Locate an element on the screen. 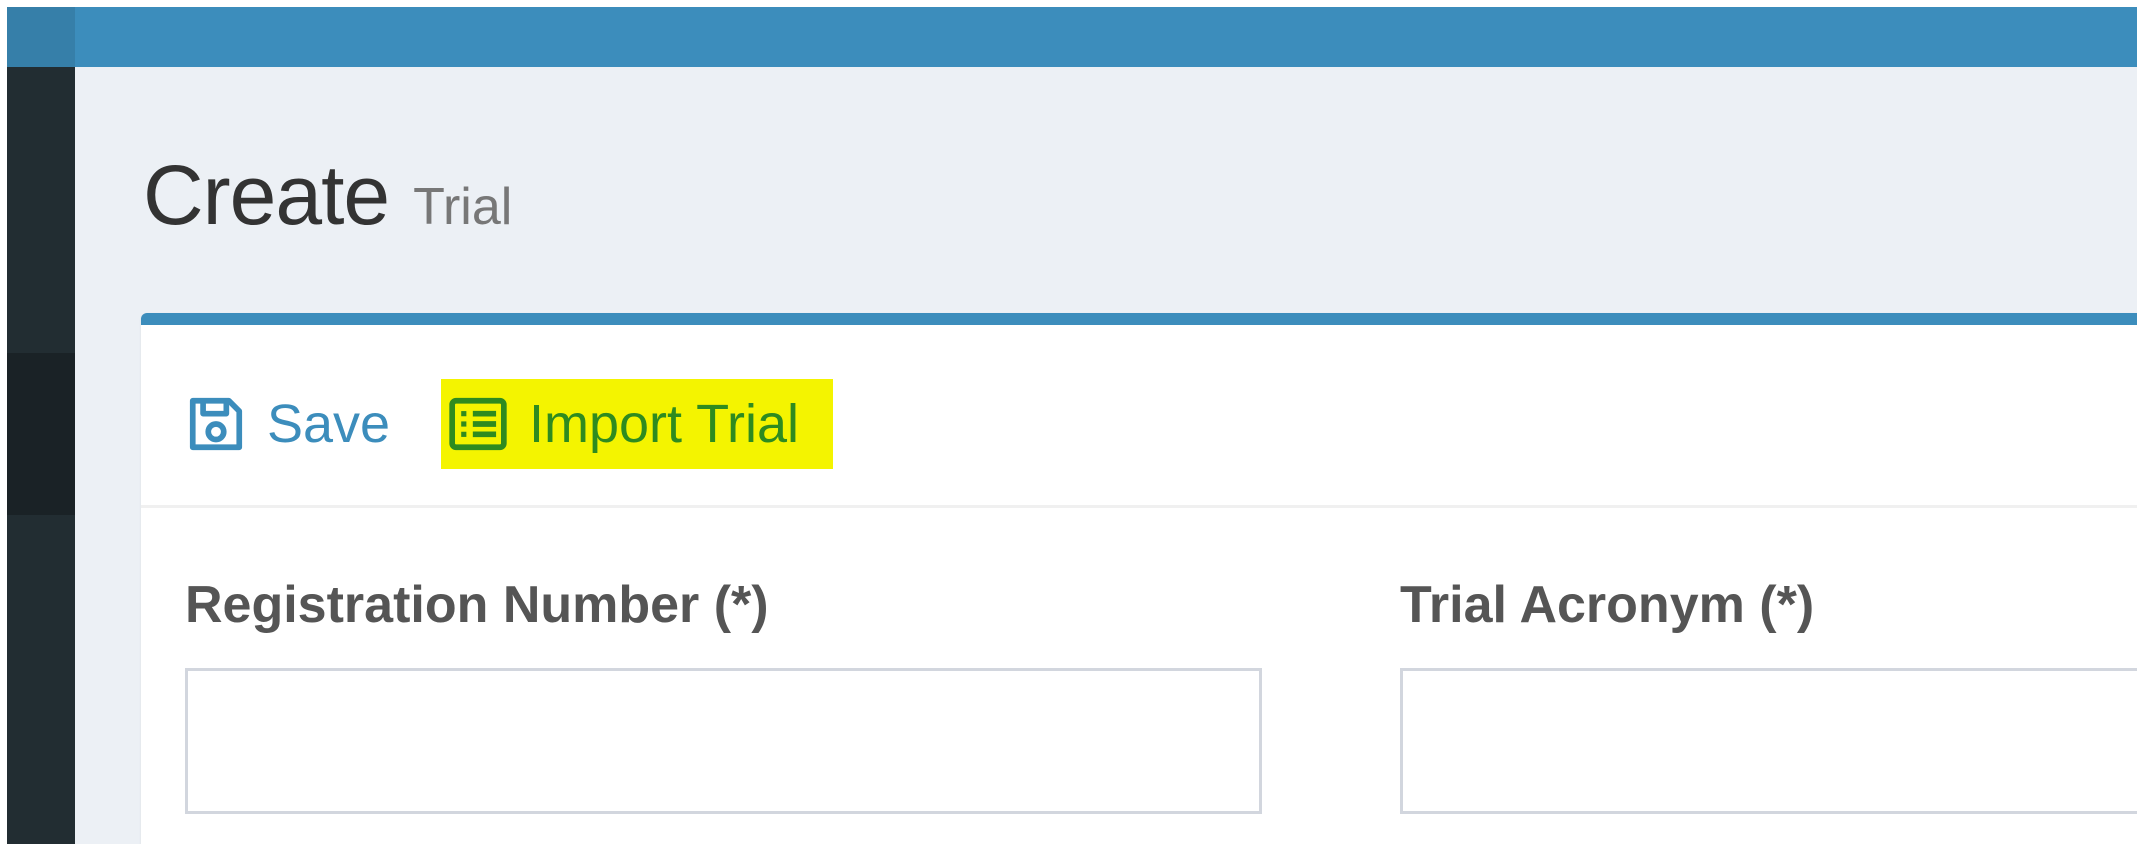 Image resolution: width=2137 pixels, height=844 pixels. trial-acronym-label: Trial Acronym (*) is located at coordinates (1607, 605).